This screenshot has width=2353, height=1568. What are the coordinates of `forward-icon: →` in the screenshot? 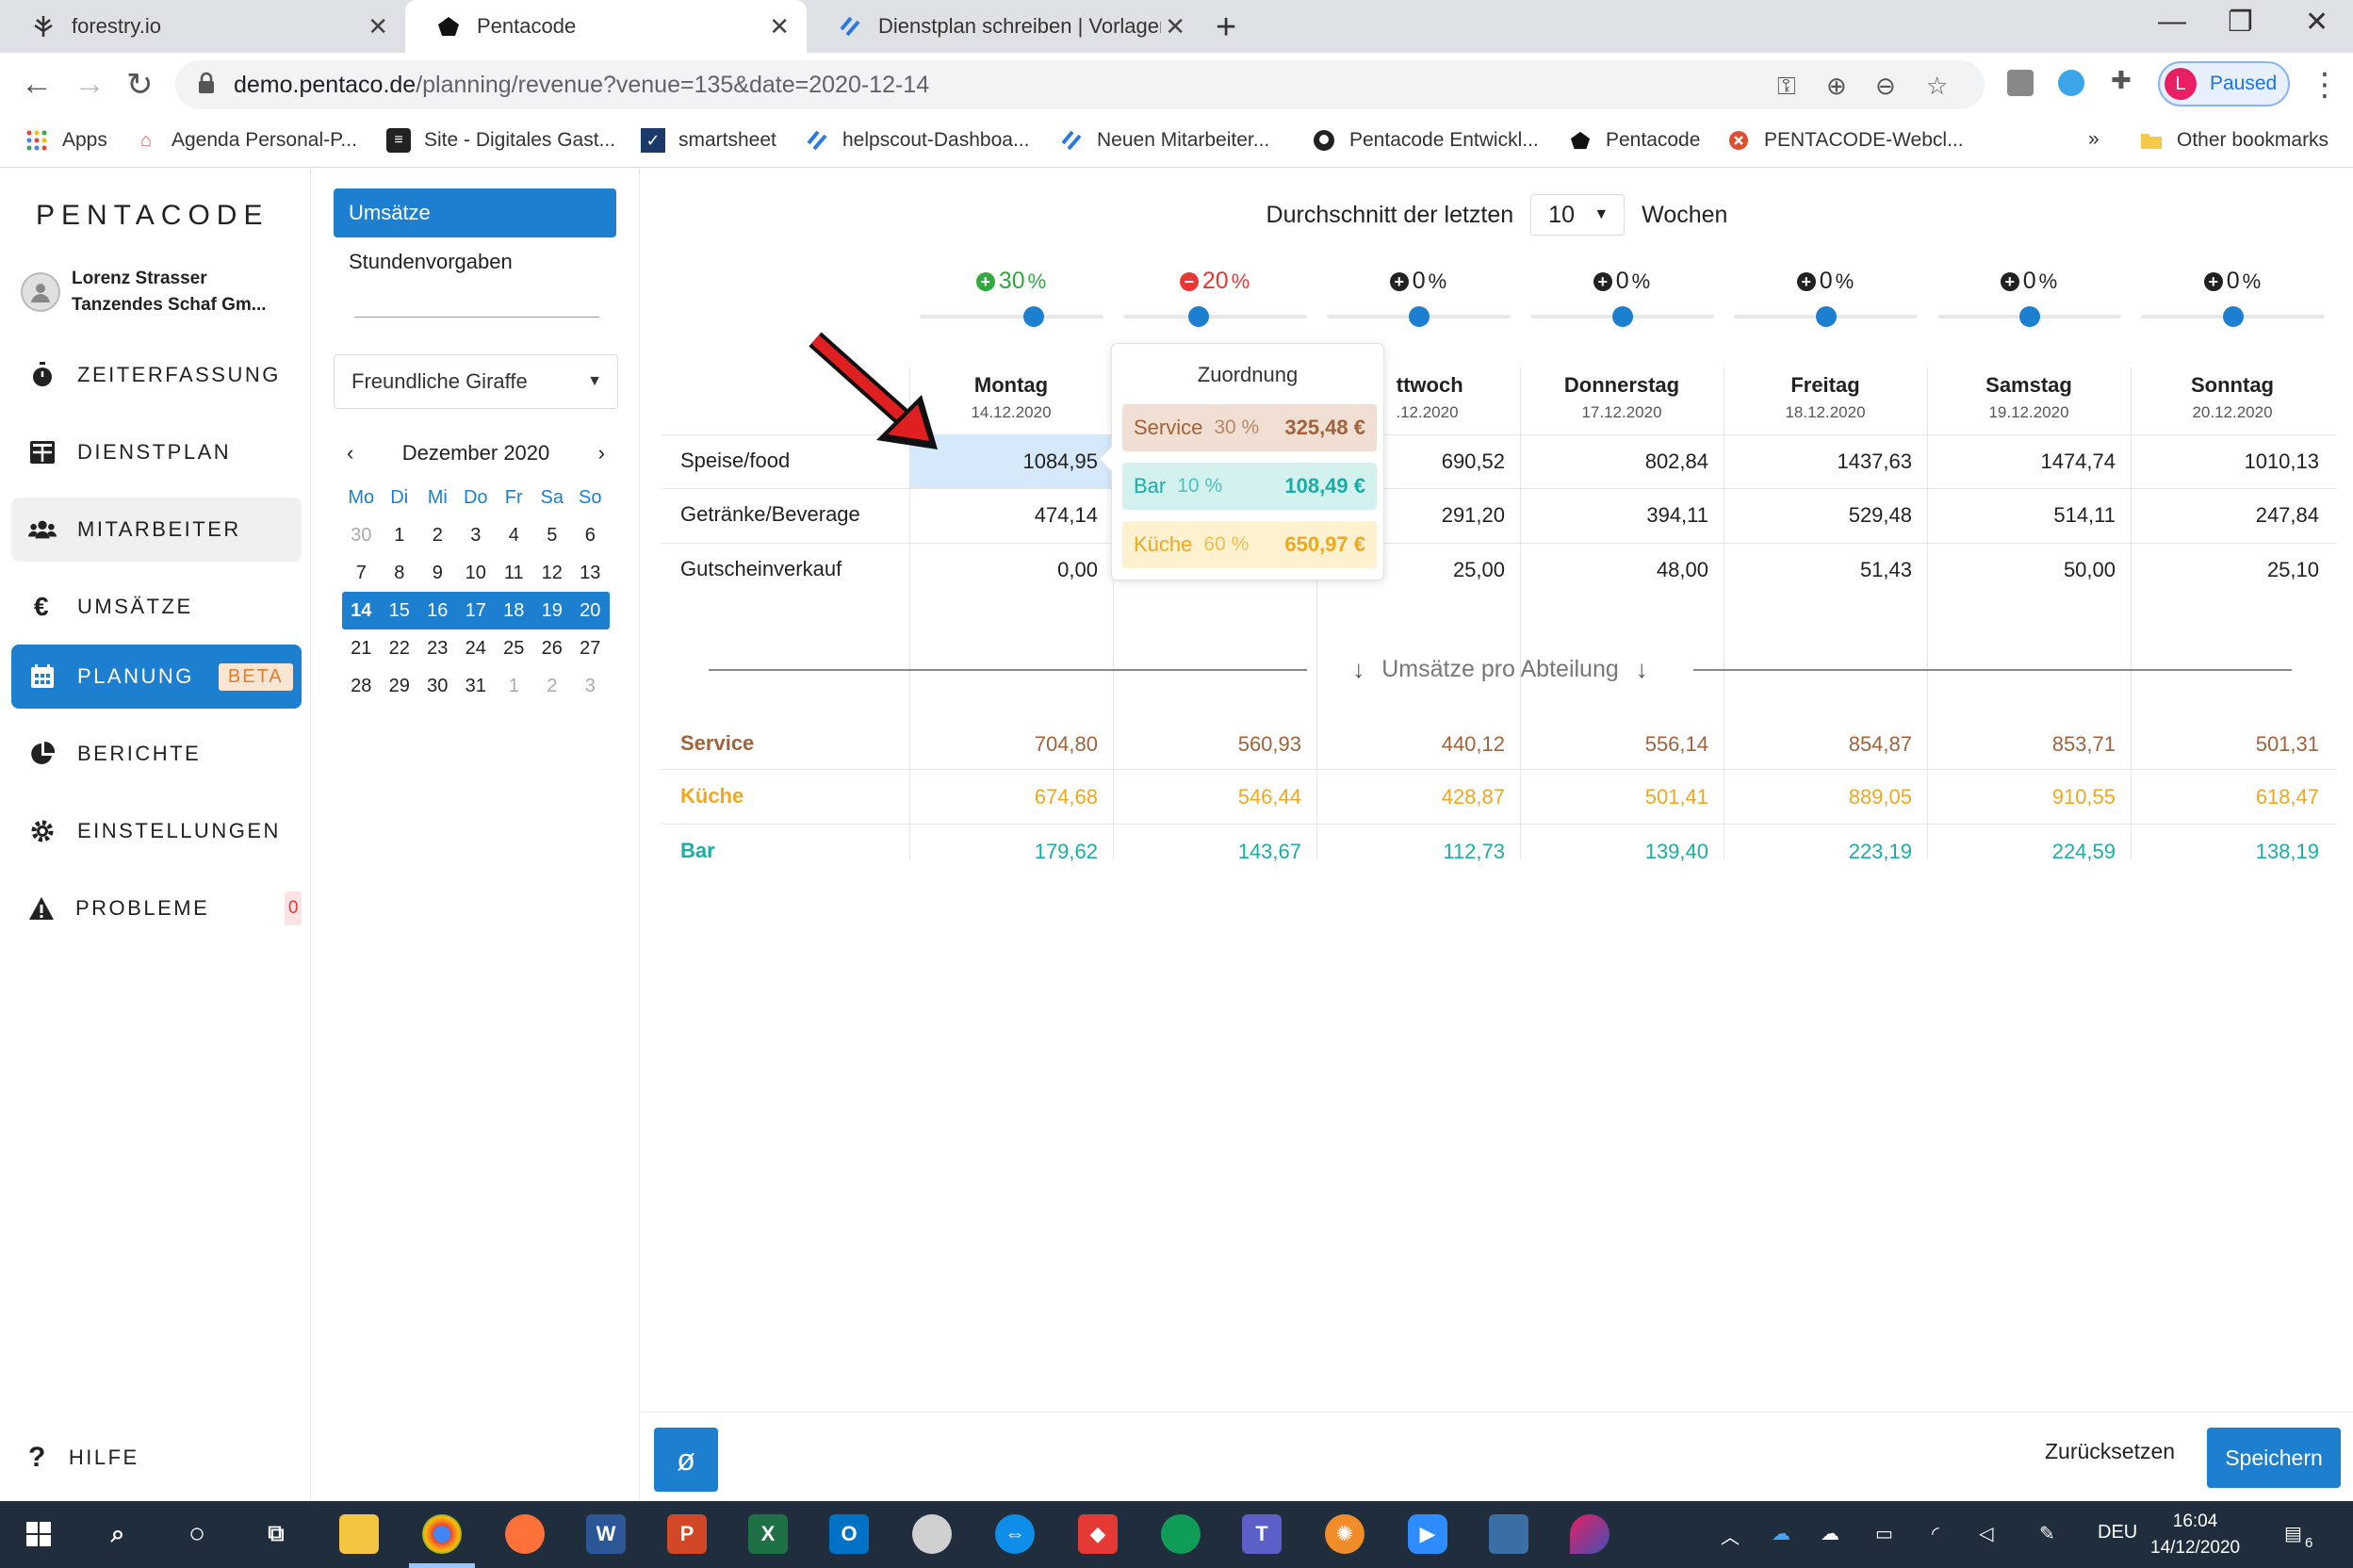 It's located at (90, 84).